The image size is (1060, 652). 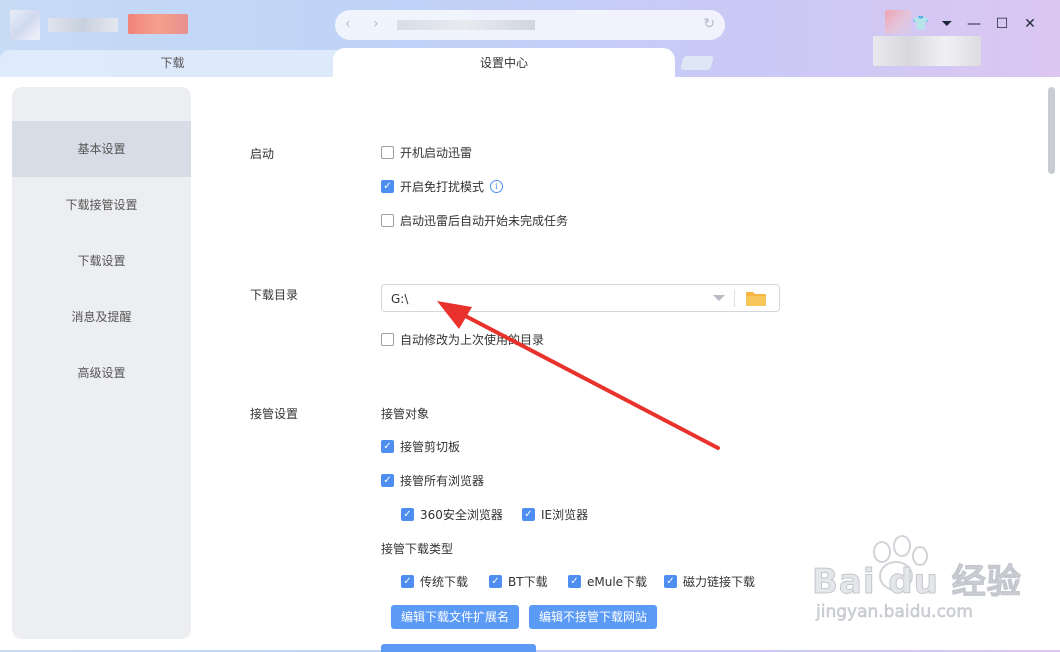 I want to click on info-icon: i, so click(x=497, y=186).